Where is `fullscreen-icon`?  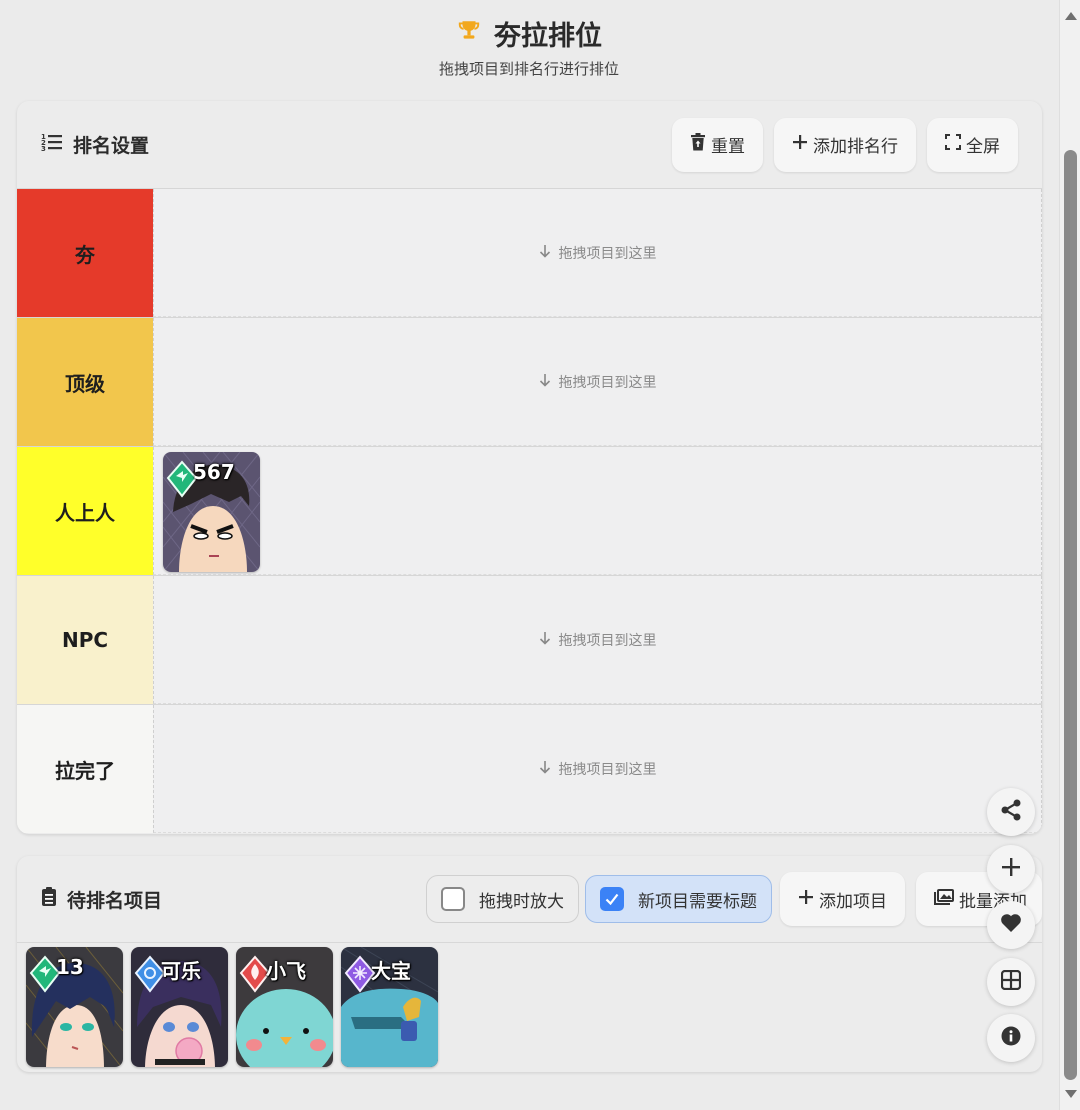 fullscreen-icon is located at coordinates (953, 144).